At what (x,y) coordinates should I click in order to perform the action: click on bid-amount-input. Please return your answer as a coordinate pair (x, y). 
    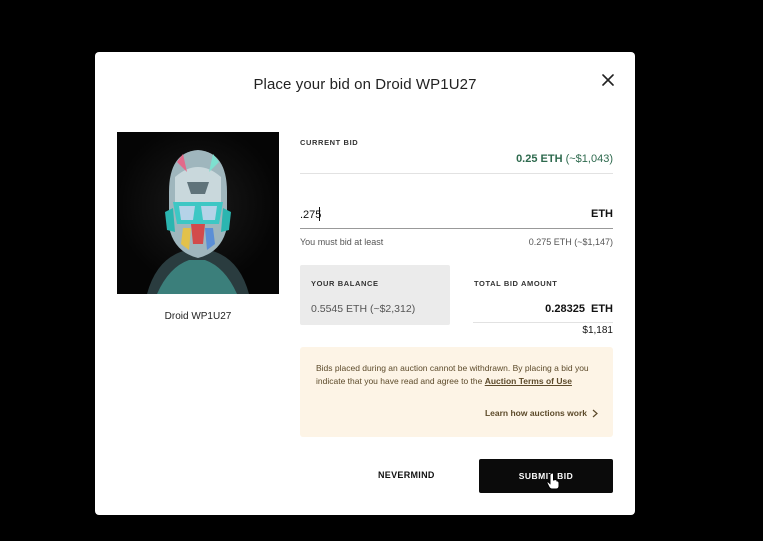
    Looking at the image, I should click on (415, 215).